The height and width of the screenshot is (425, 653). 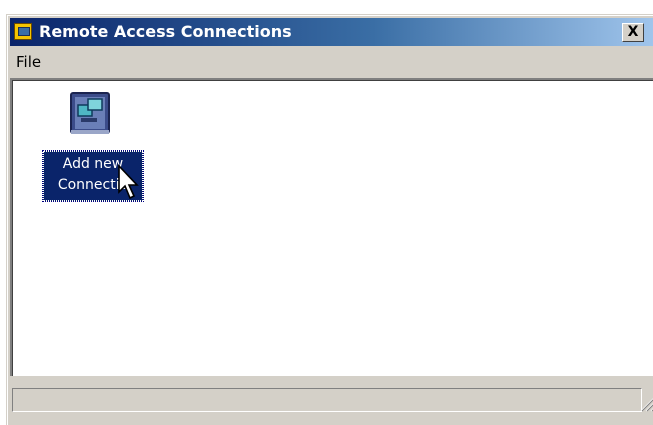 What do you see at coordinates (165, 31) in the screenshot?
I see `window-title: Remote Access Connections` at bounding box center [165, 31].